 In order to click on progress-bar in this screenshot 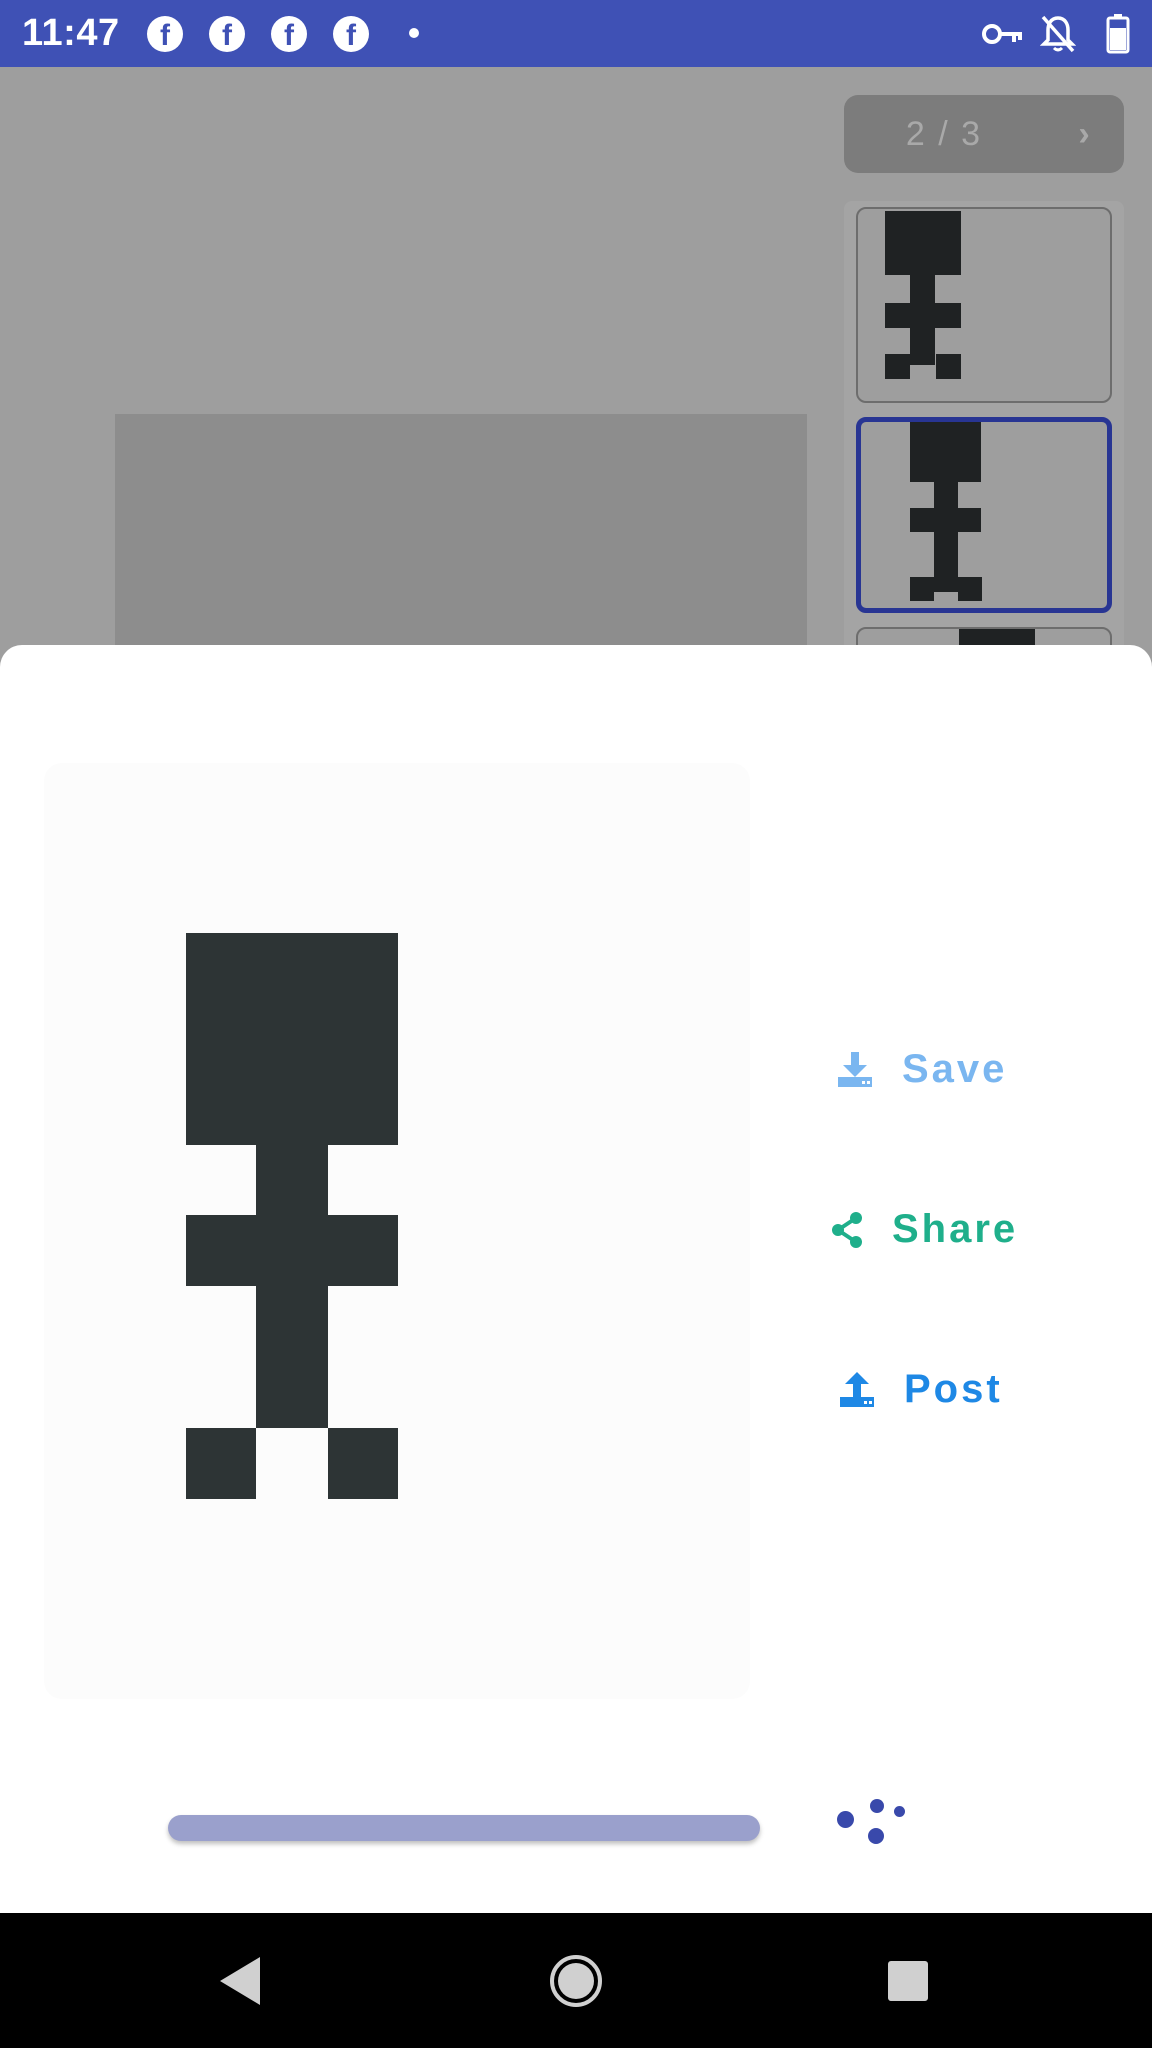, I will do `click(464, 1828)`.